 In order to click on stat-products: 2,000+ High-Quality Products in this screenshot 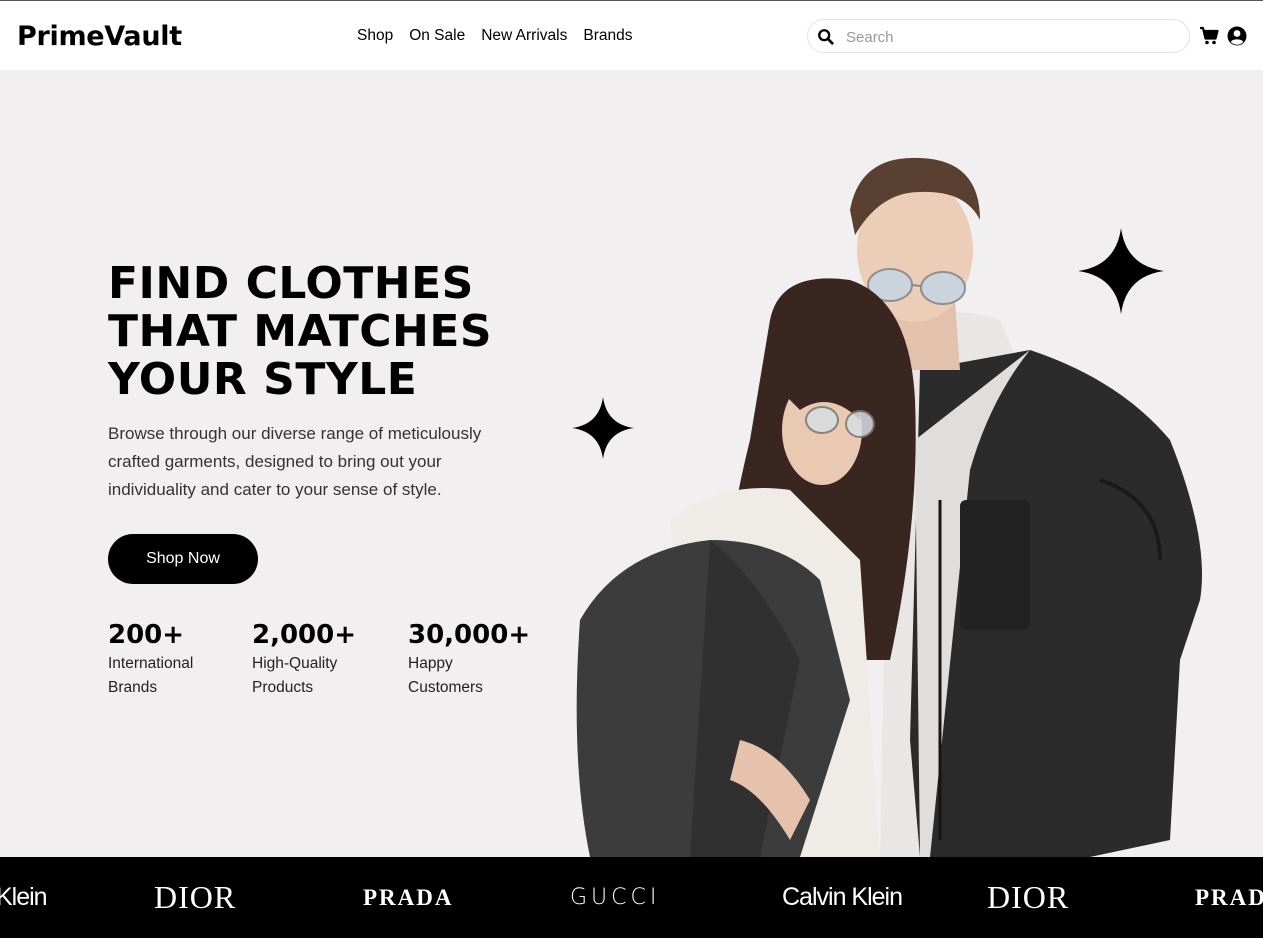, I will do `click(307, 659)`.